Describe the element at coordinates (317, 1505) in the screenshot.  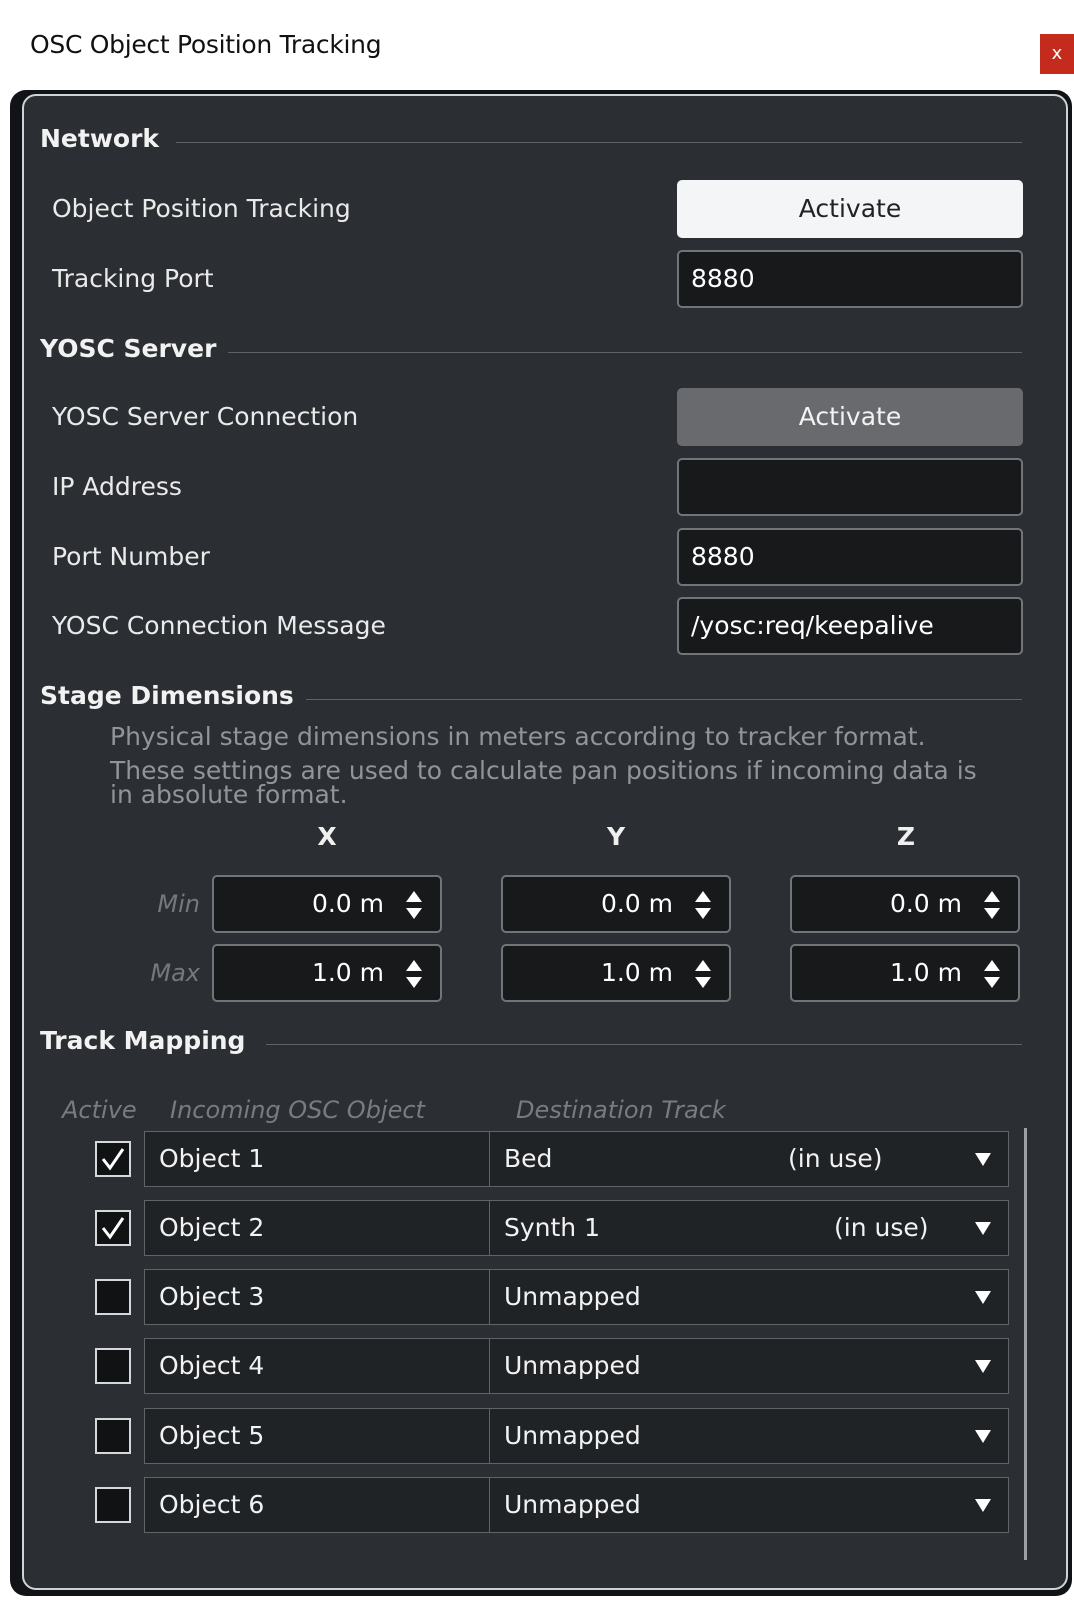
I see `incoming-object-cell: Object 6` at that location.